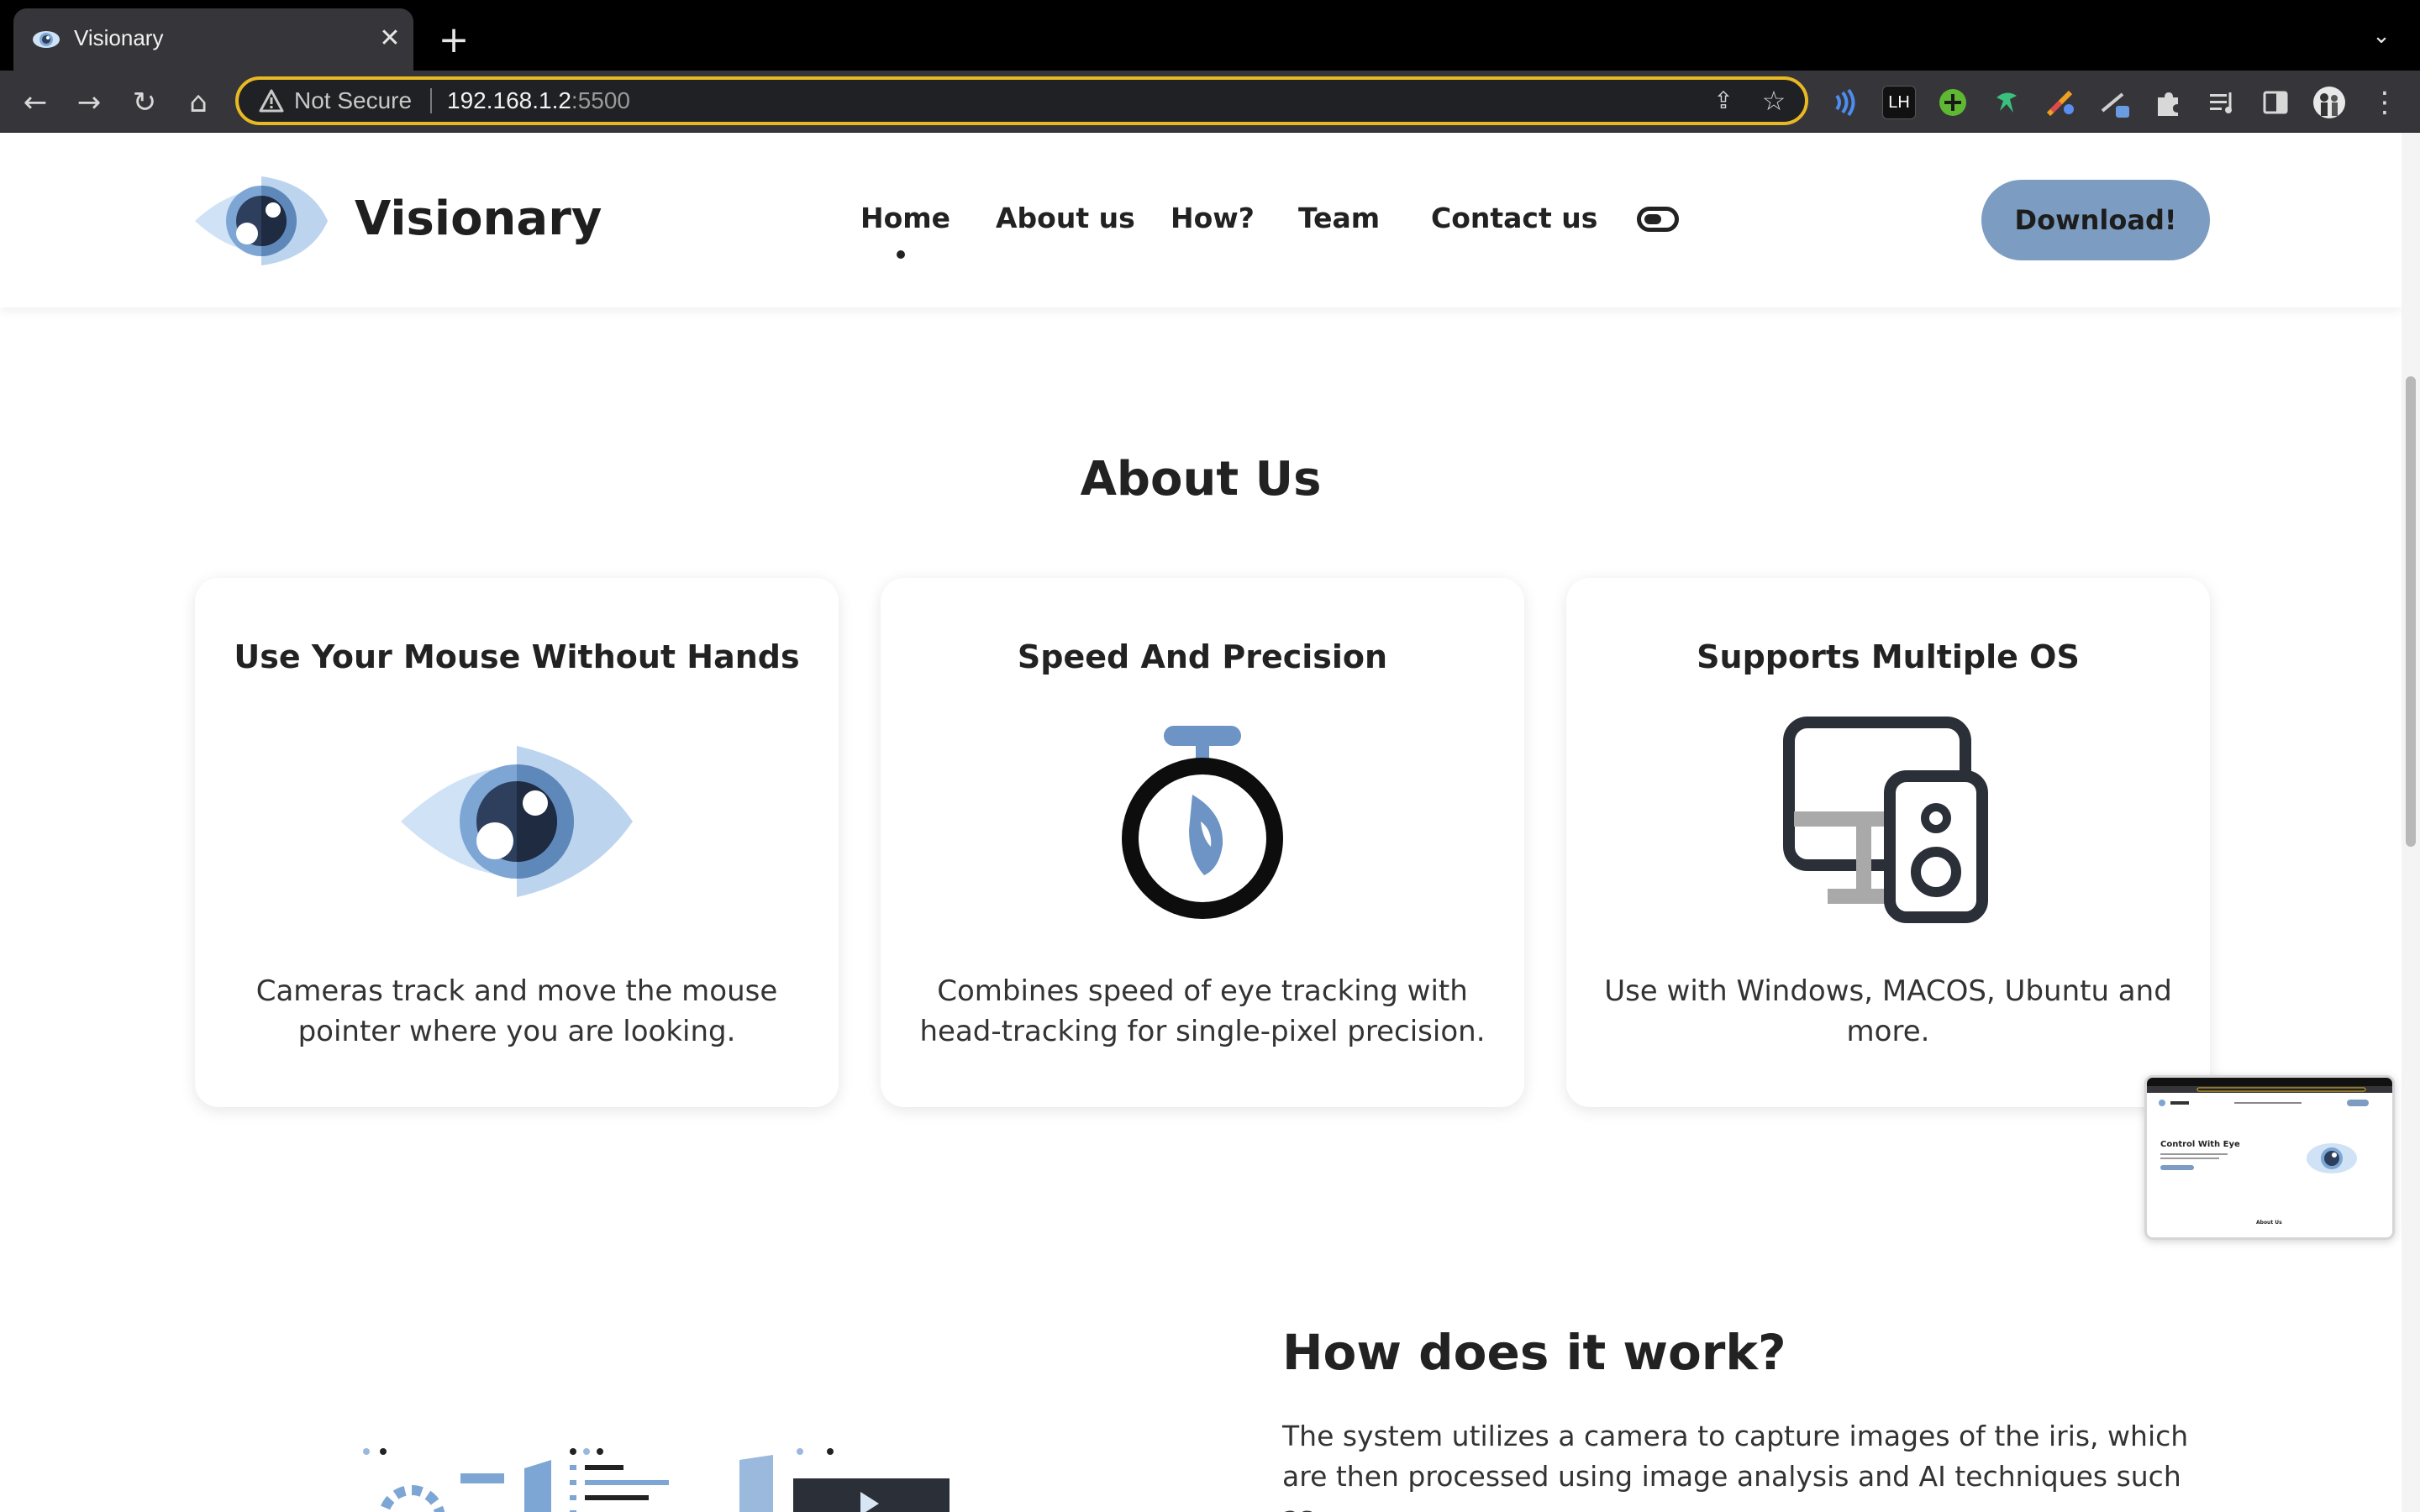 The image size is (2420, 1512). What do you see at coordinates (431, 100) in the screenshot?
I see `omnibox-divider` at bounding box center [431, 100].